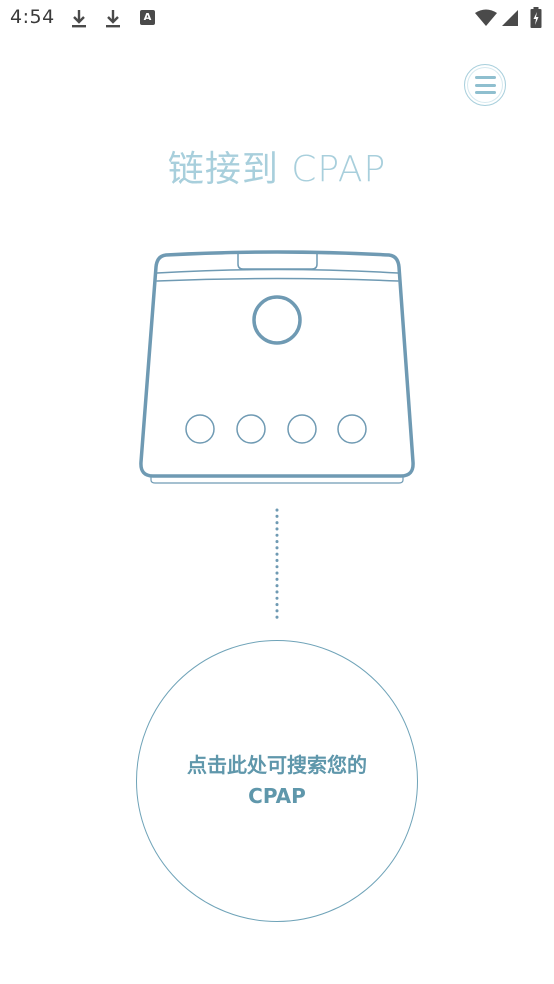  What do you see at coordinates (277, 480) in the screenshot?
I see `device-base` at bounding box center [277, 480].